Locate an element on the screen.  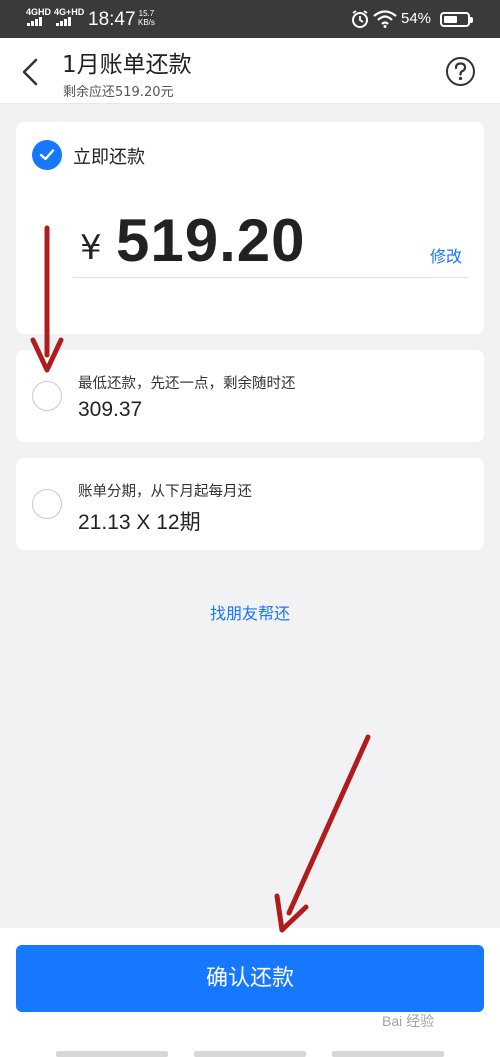
back-button is located at coordinates (31, 71).